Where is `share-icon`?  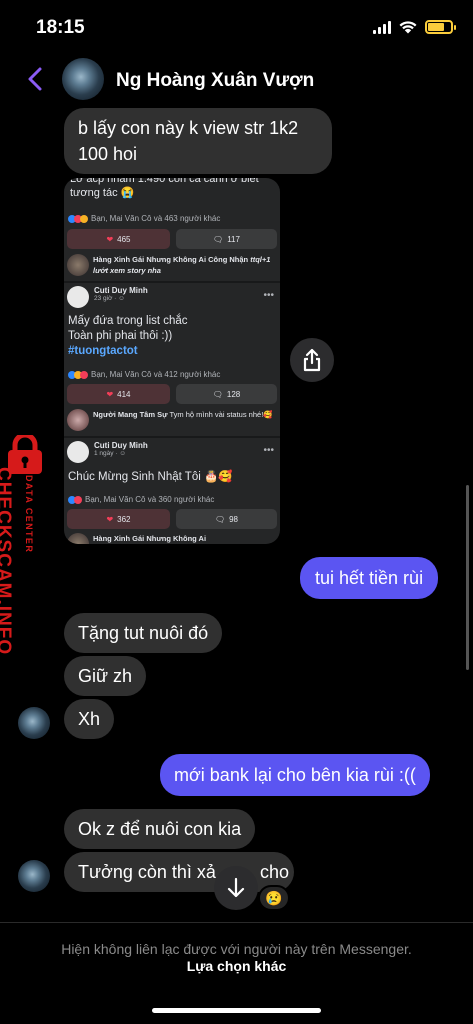 share-icon is located at coordinates (312, 360).